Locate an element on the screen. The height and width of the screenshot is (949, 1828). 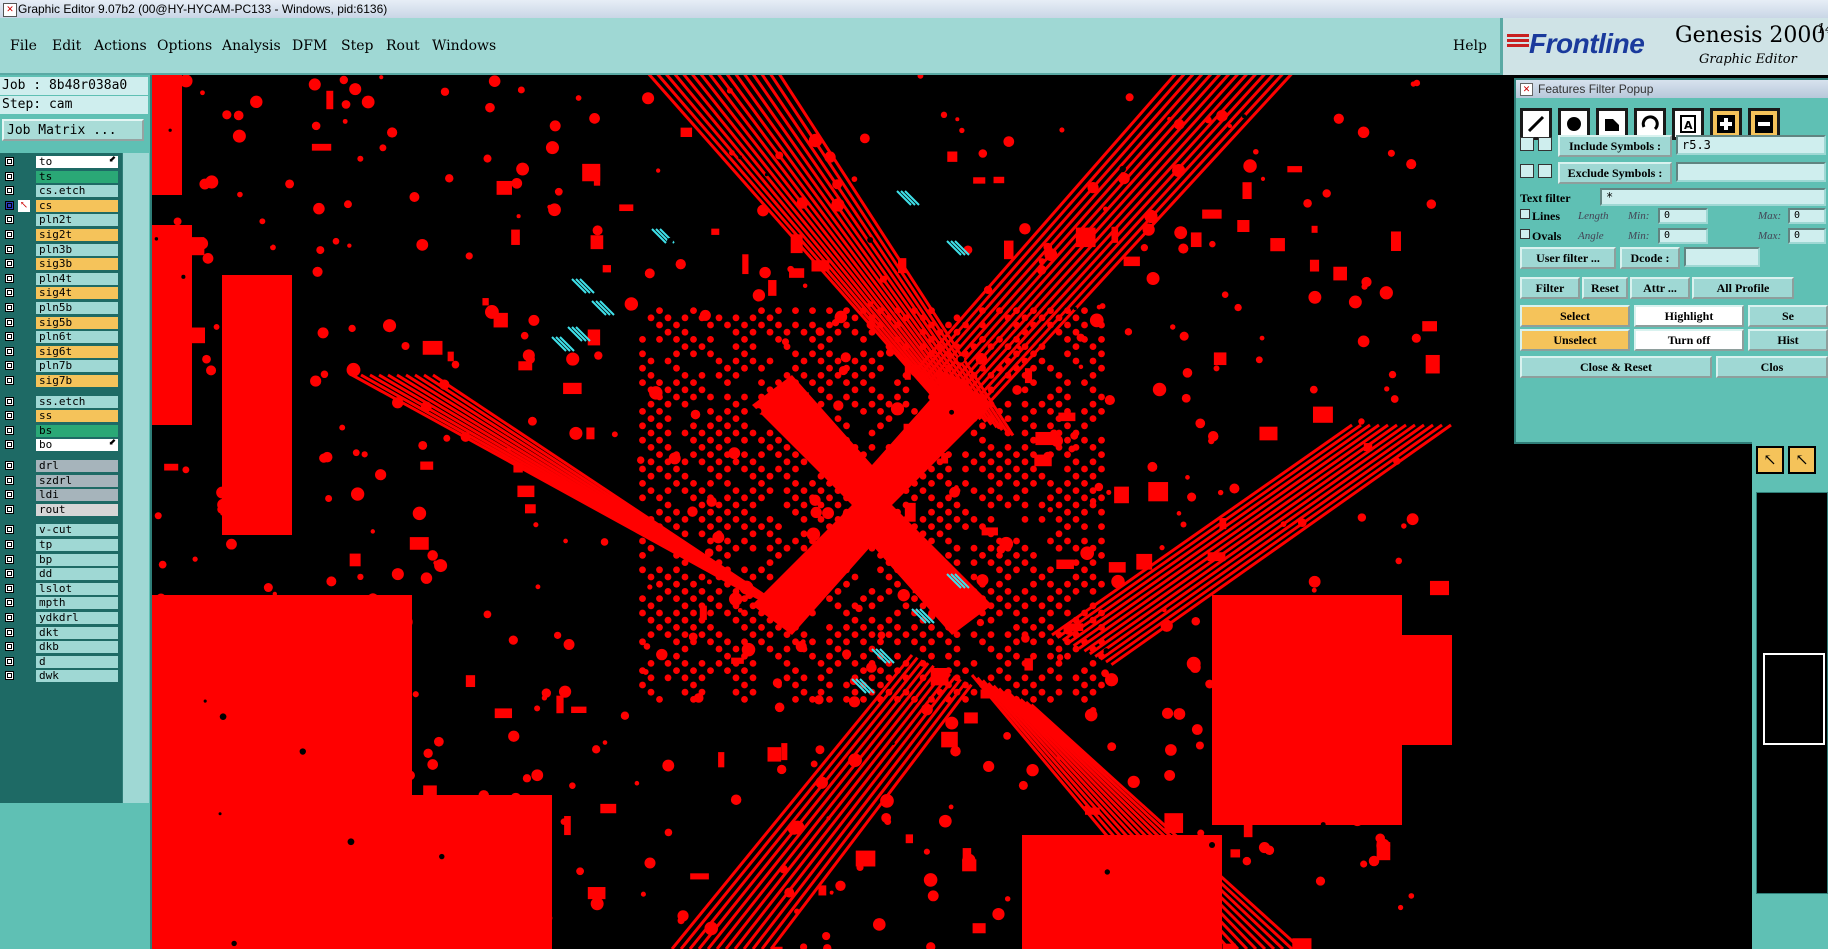
layer-row: to ⬋ is located at coordinates (61, 162).